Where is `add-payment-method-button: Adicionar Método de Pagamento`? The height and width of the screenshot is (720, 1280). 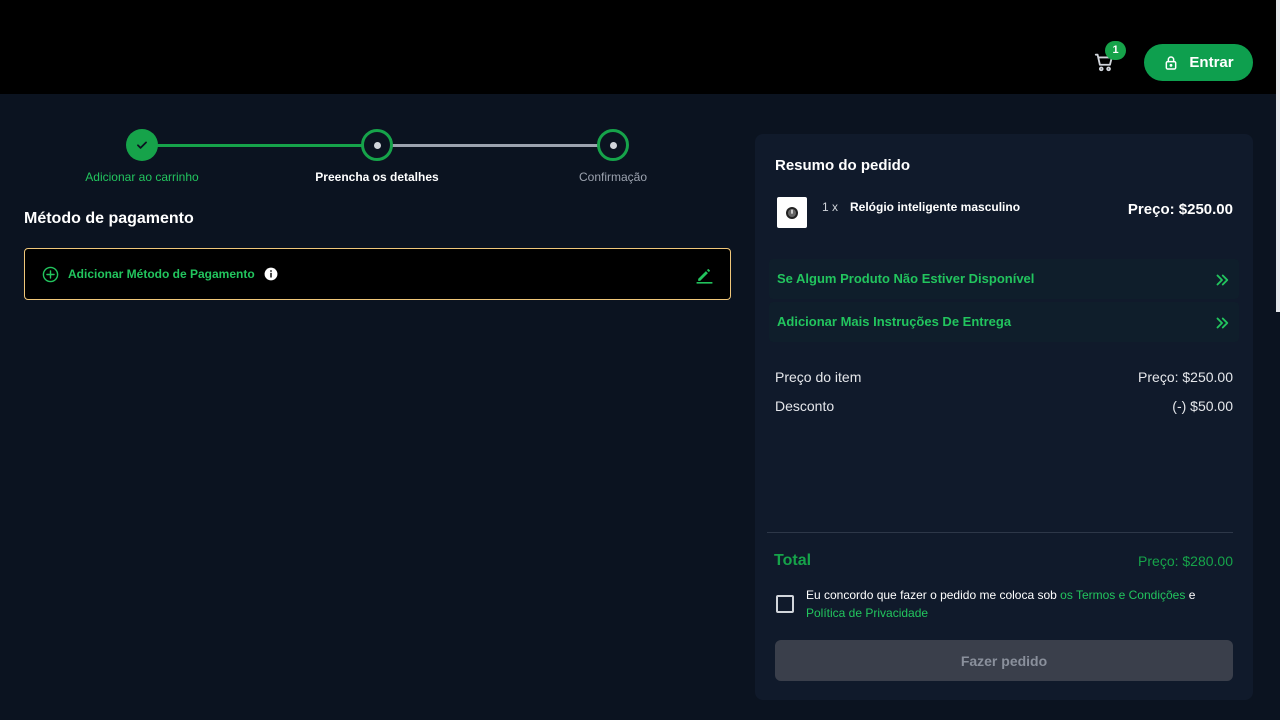 add-payment-method-button: Adicionar Método de Pagamento is located at coordinates (377, 274).